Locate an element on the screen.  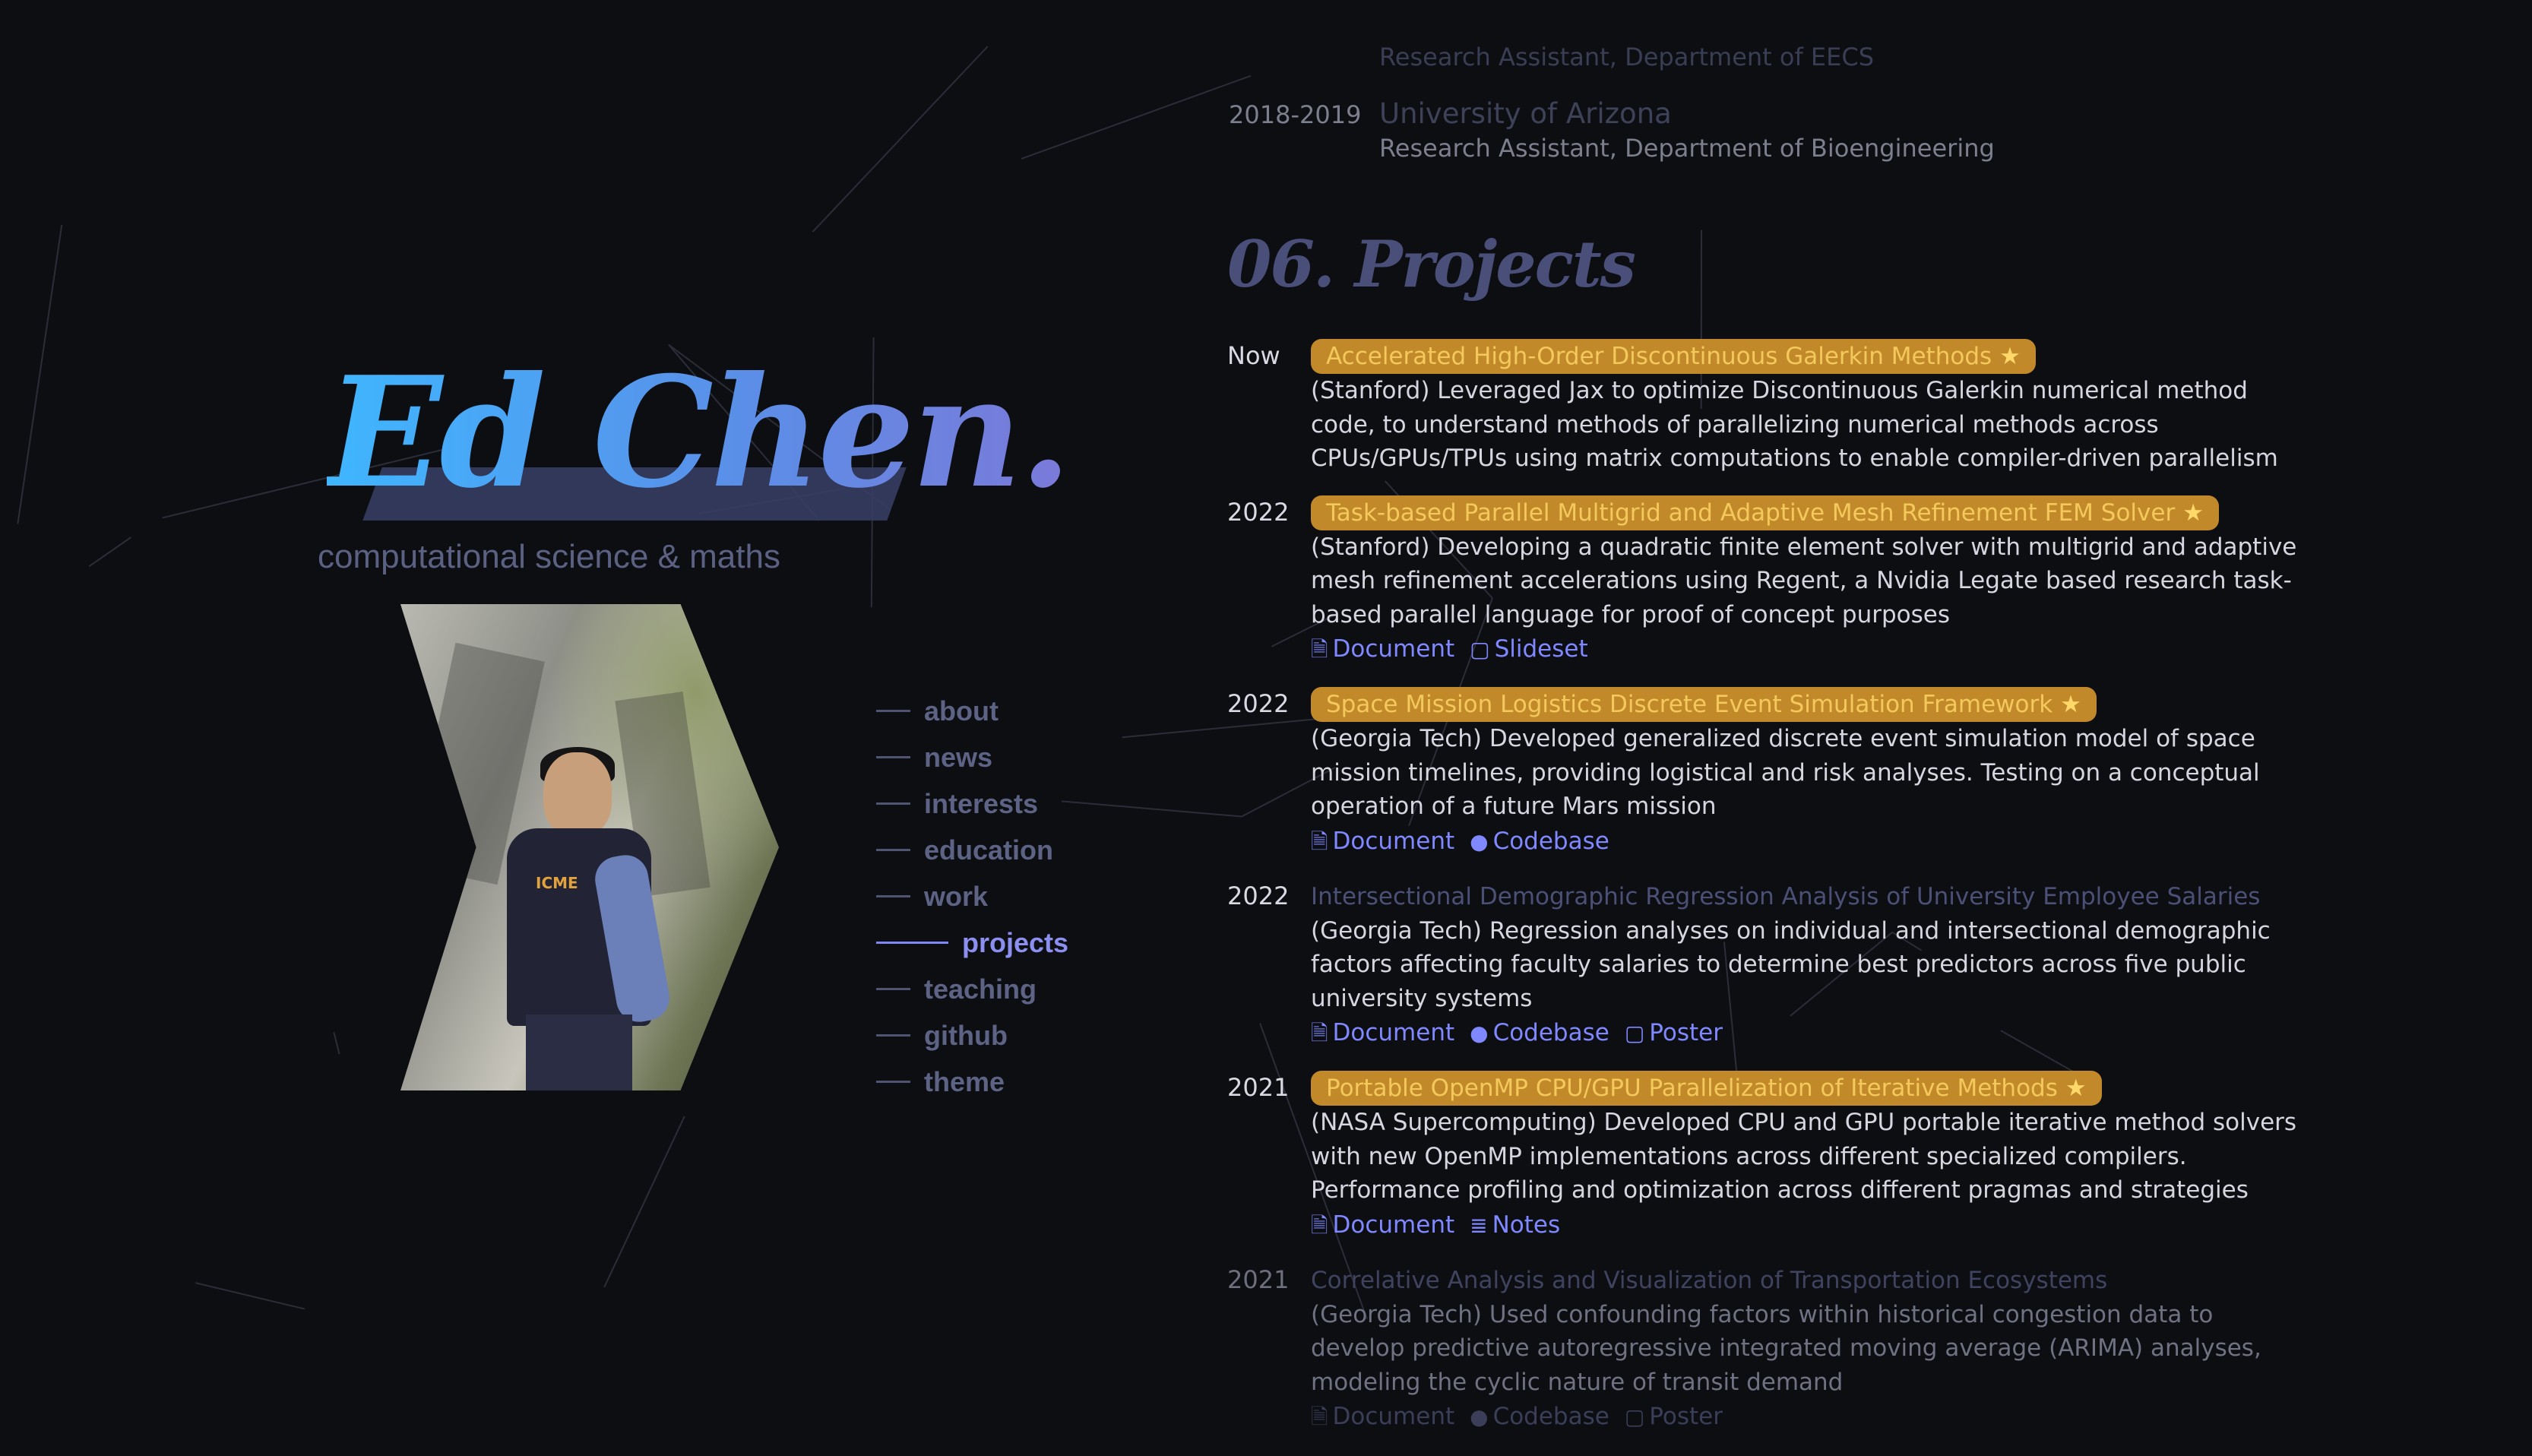
nav-label: github is located at coordinates (966, 1035).